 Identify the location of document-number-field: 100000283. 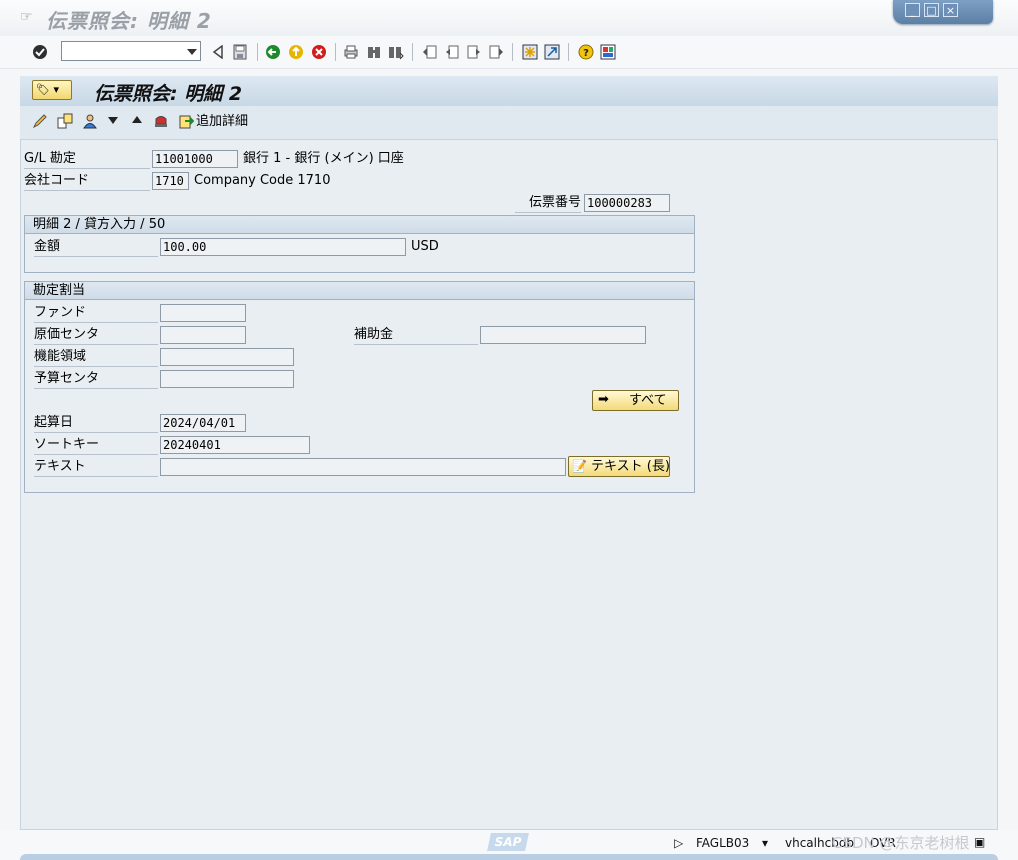
(627, 203).